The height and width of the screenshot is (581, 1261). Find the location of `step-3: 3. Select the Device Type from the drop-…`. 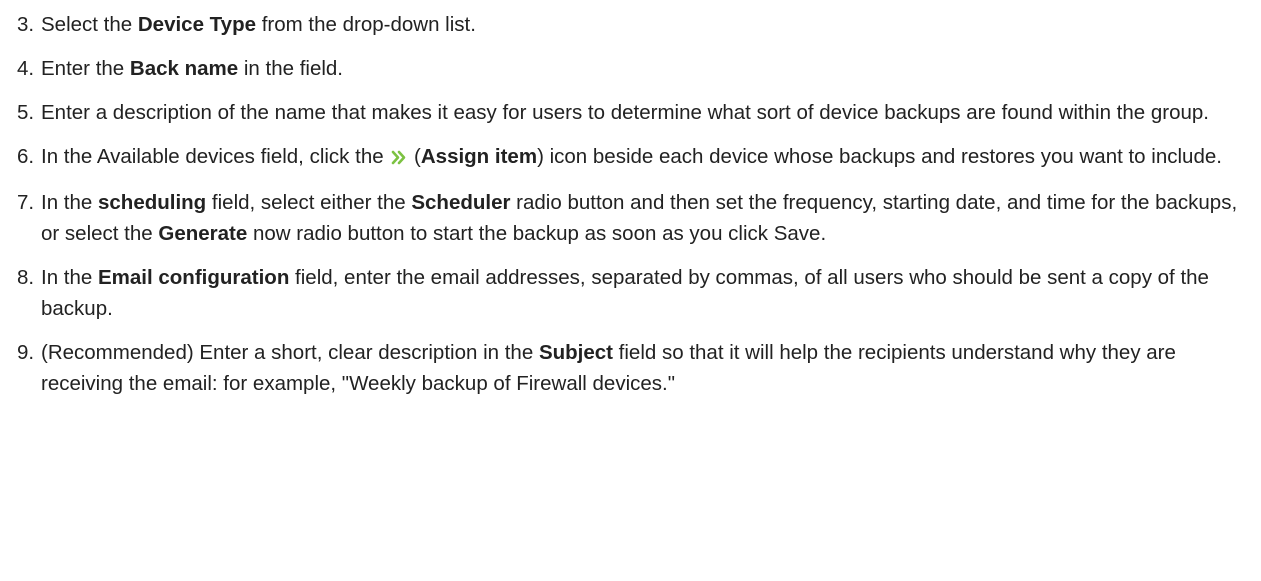

step-3: 3. Select the Device Type from the drop-… is located at coordinates (630, 24).